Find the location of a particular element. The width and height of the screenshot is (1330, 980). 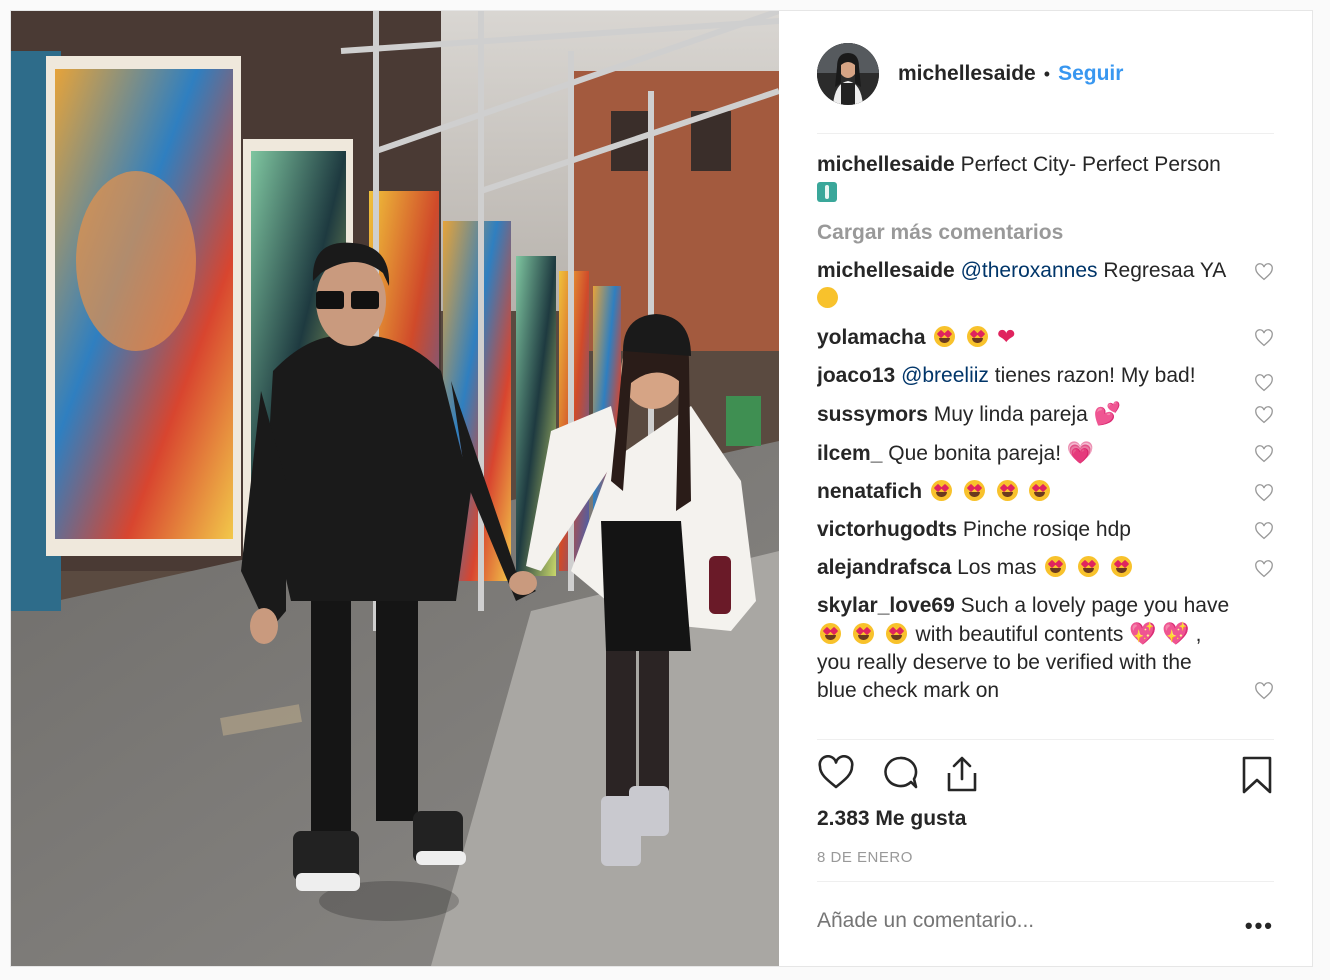

comment-item: victorhugodts Pinche rosiqe hdp is located at coordinates (1045, 530).